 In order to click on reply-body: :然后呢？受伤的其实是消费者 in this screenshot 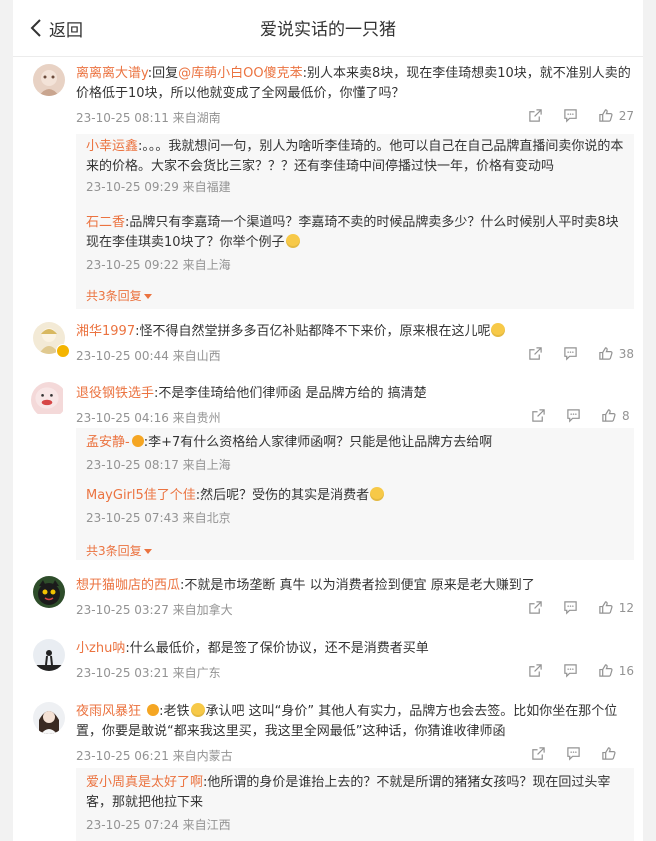, I will do `click(282, 495)`.